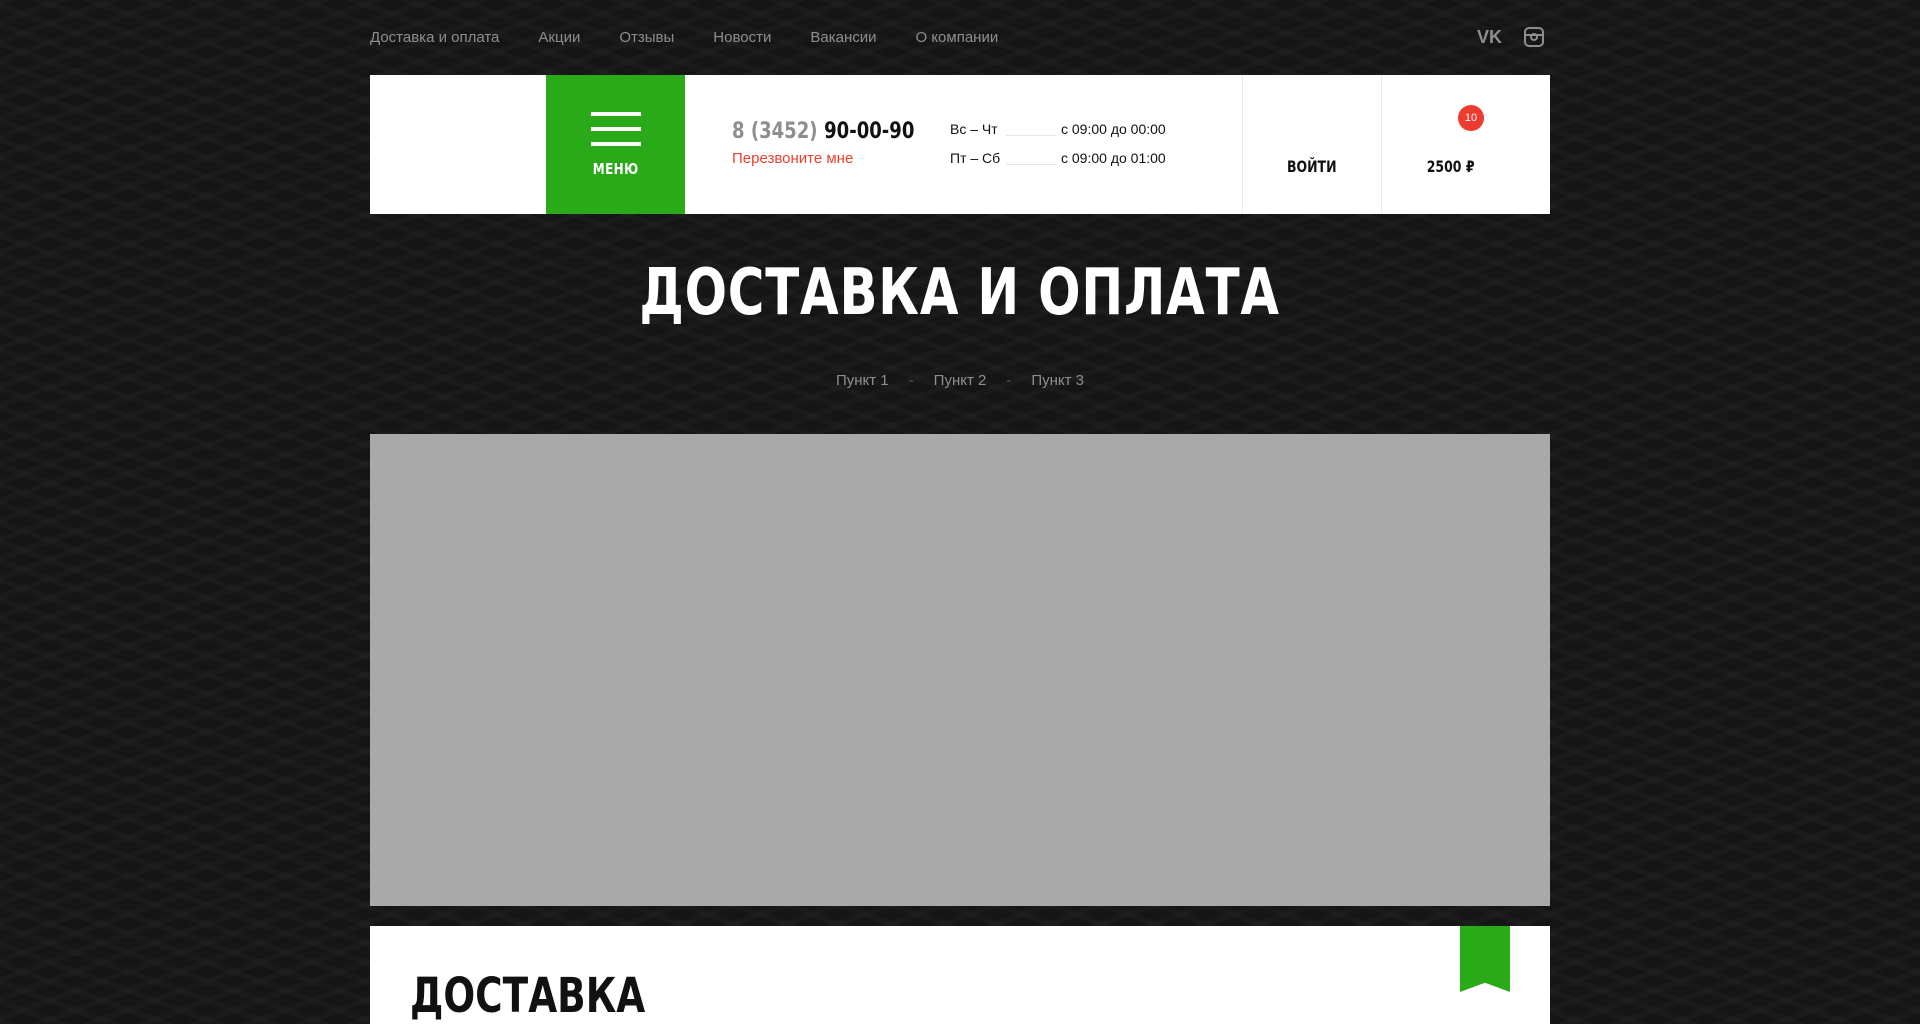 This screenshot has width=1920, height=1024. I want to click on nav-link-promotions: Акции, so click(559, 37).